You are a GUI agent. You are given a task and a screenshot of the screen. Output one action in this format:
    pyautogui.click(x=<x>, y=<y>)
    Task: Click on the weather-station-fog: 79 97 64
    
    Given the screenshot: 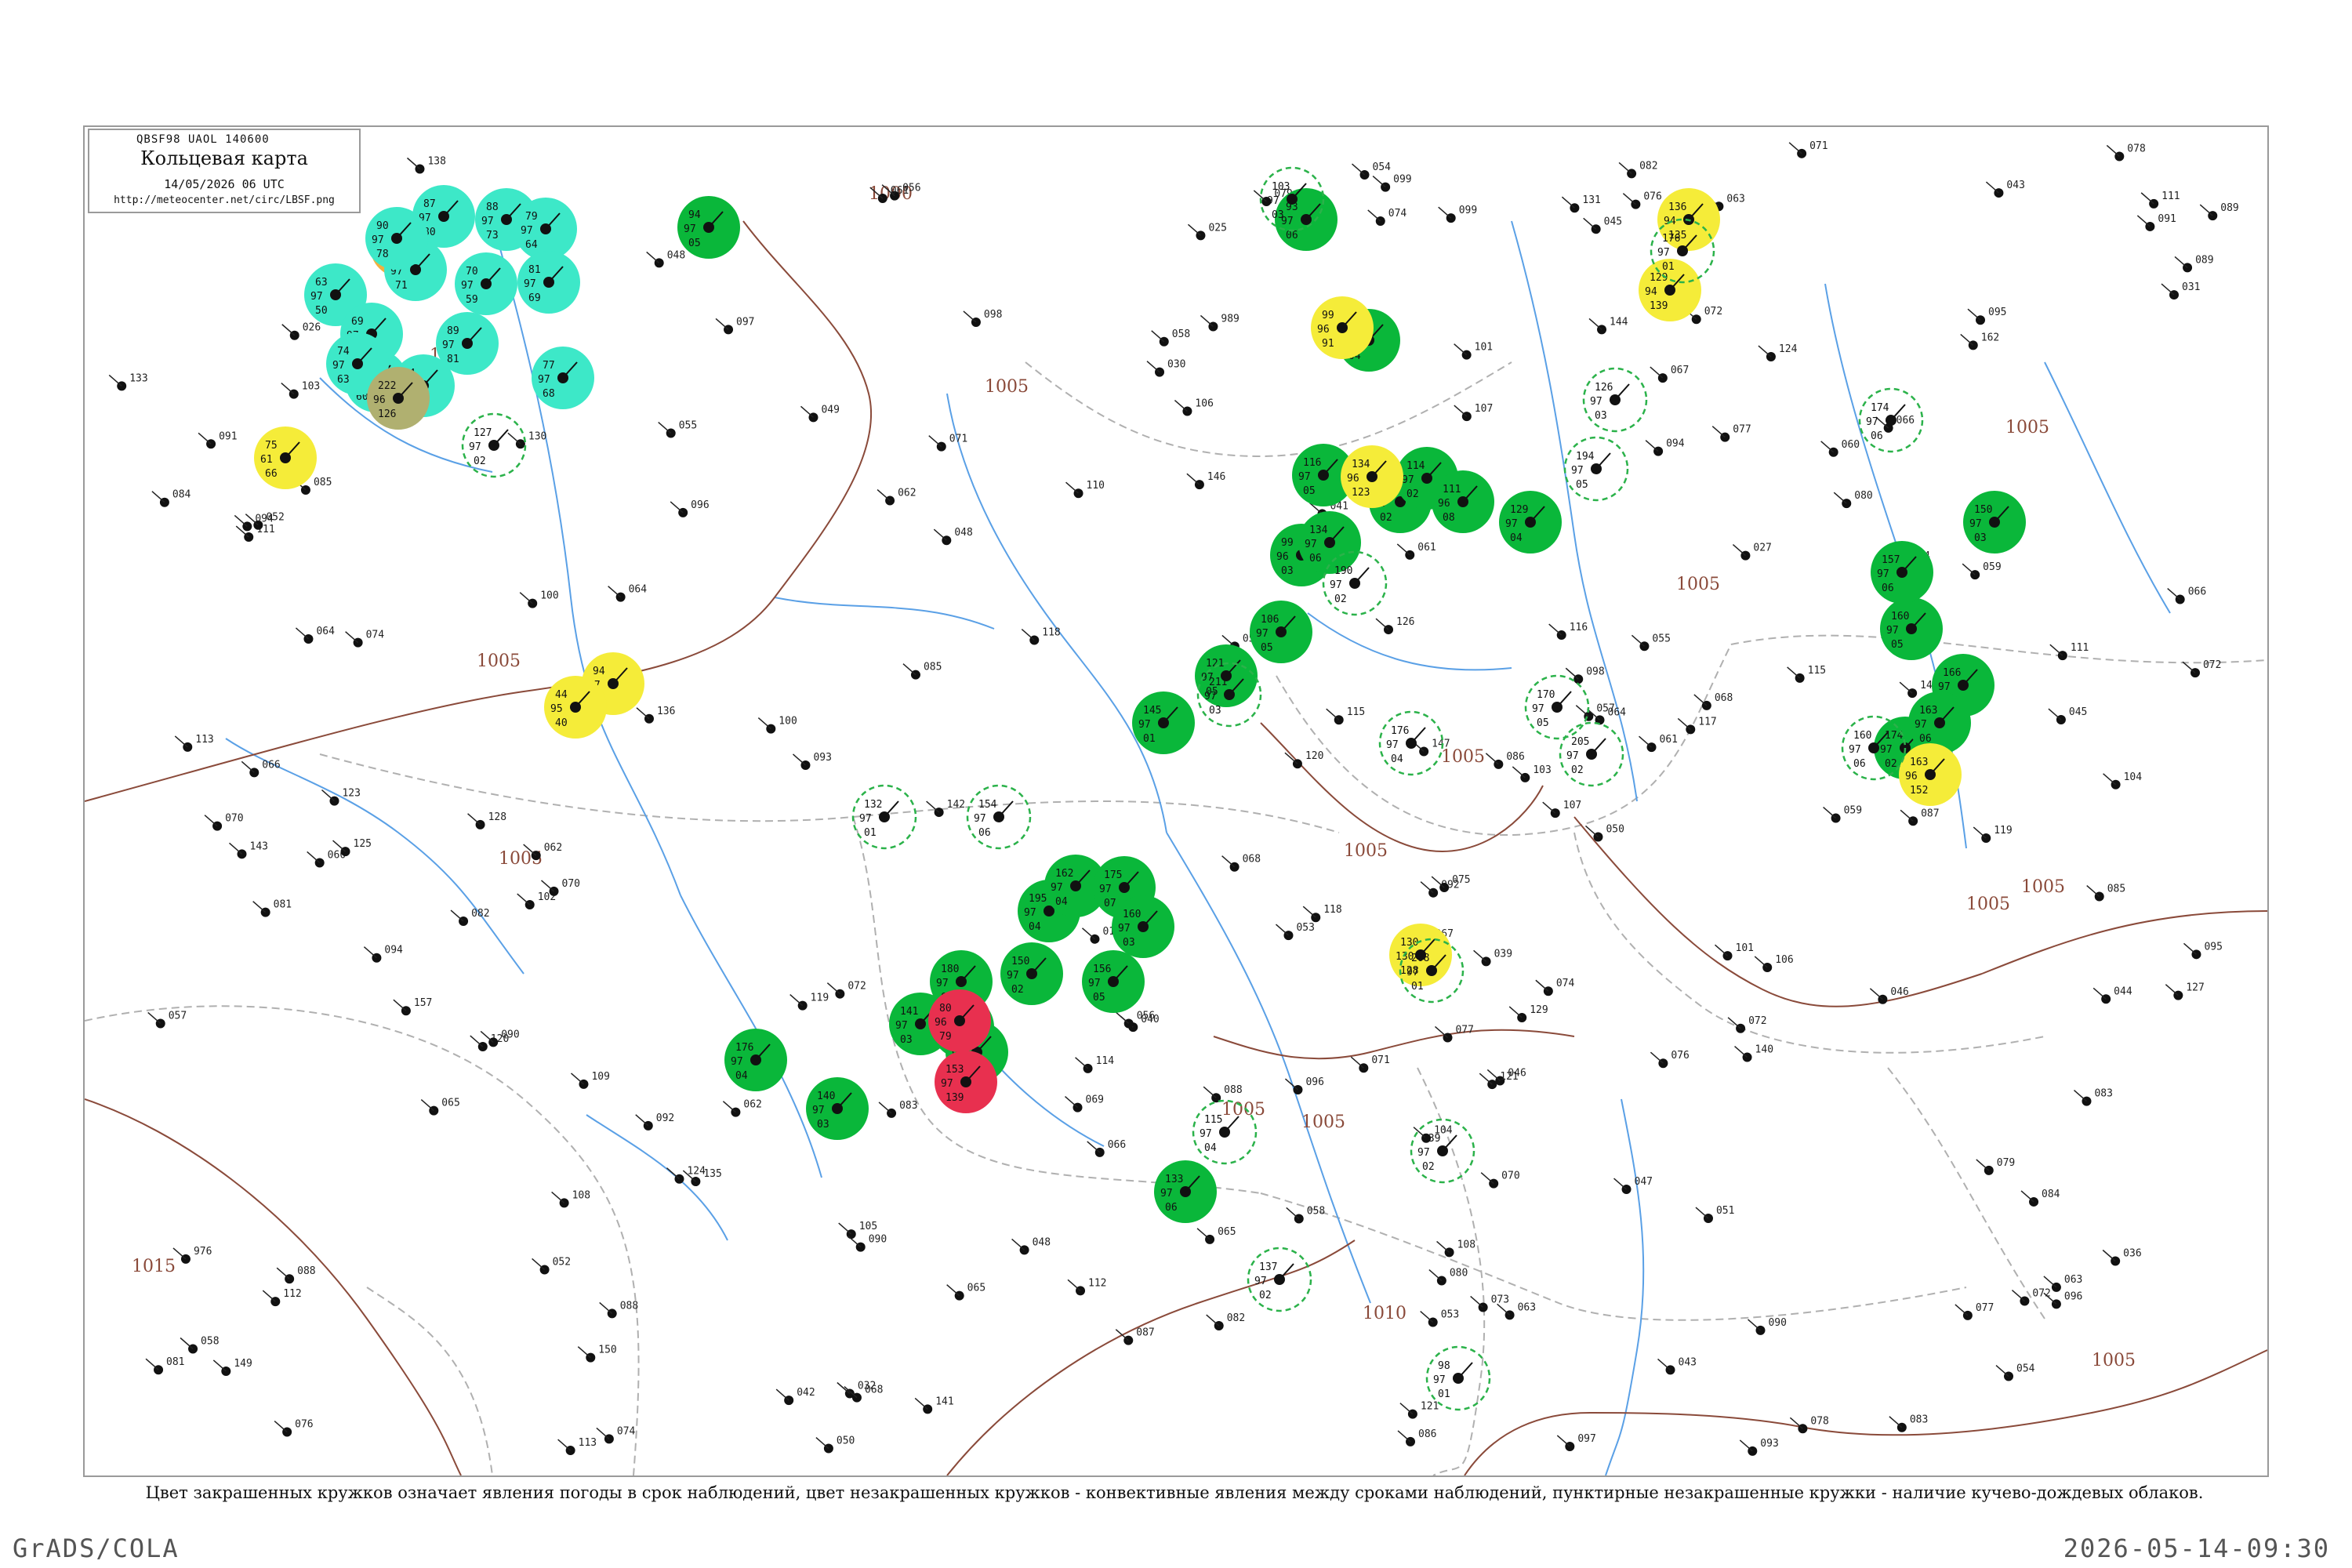 What is the action you would take?
    pyautogui.click(x=545, y=229)
    